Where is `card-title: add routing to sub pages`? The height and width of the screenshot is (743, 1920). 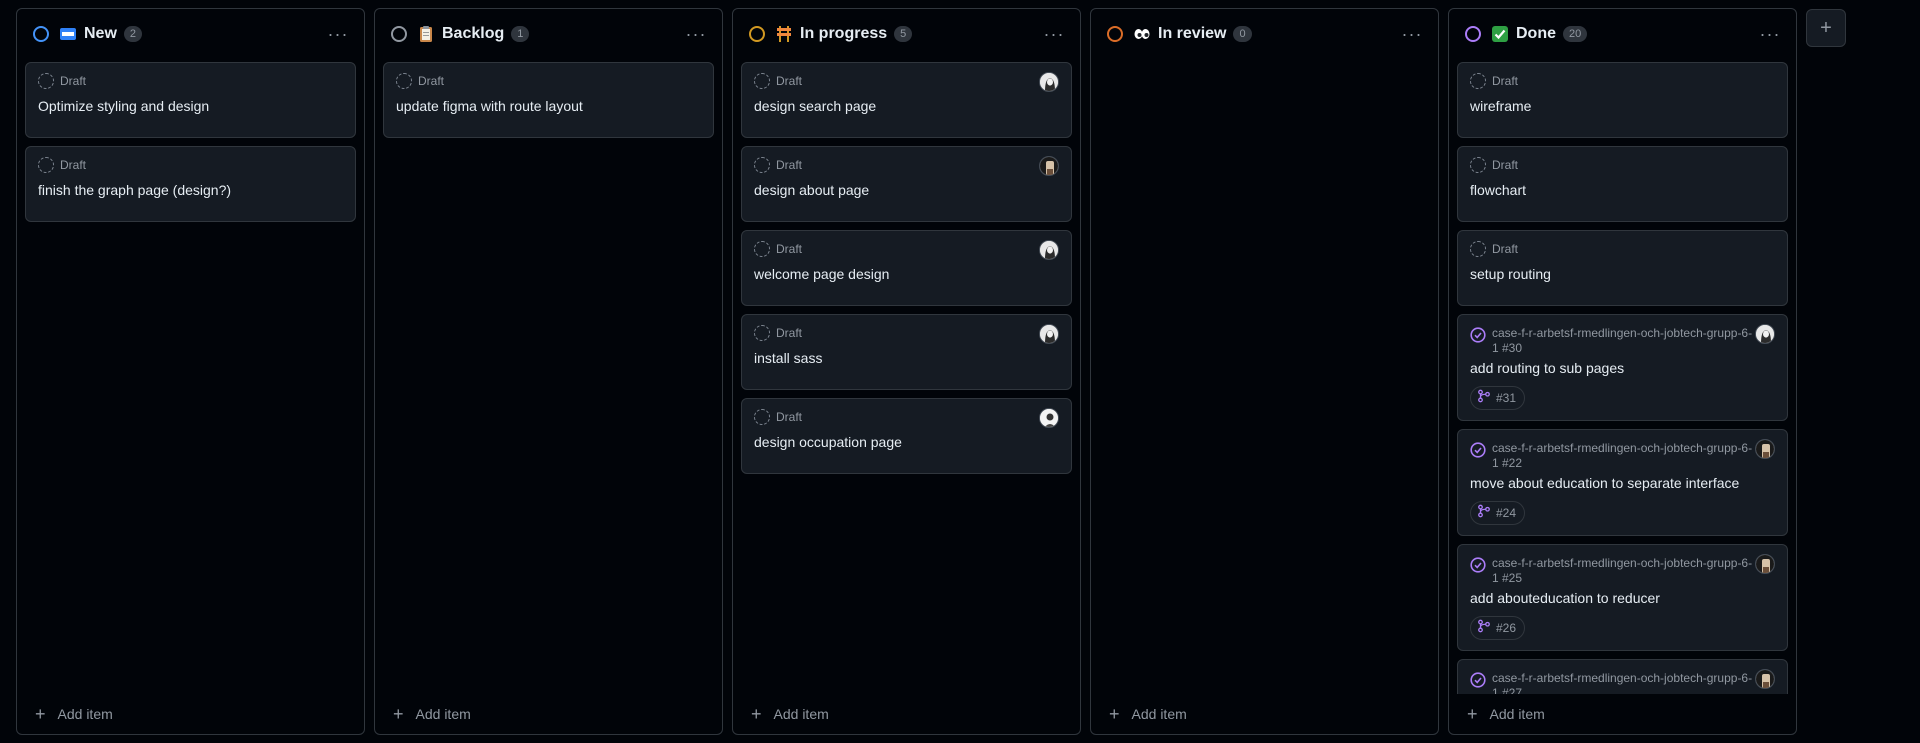 card-title: add routing to sub pages is located at coordinates (1622, 368).